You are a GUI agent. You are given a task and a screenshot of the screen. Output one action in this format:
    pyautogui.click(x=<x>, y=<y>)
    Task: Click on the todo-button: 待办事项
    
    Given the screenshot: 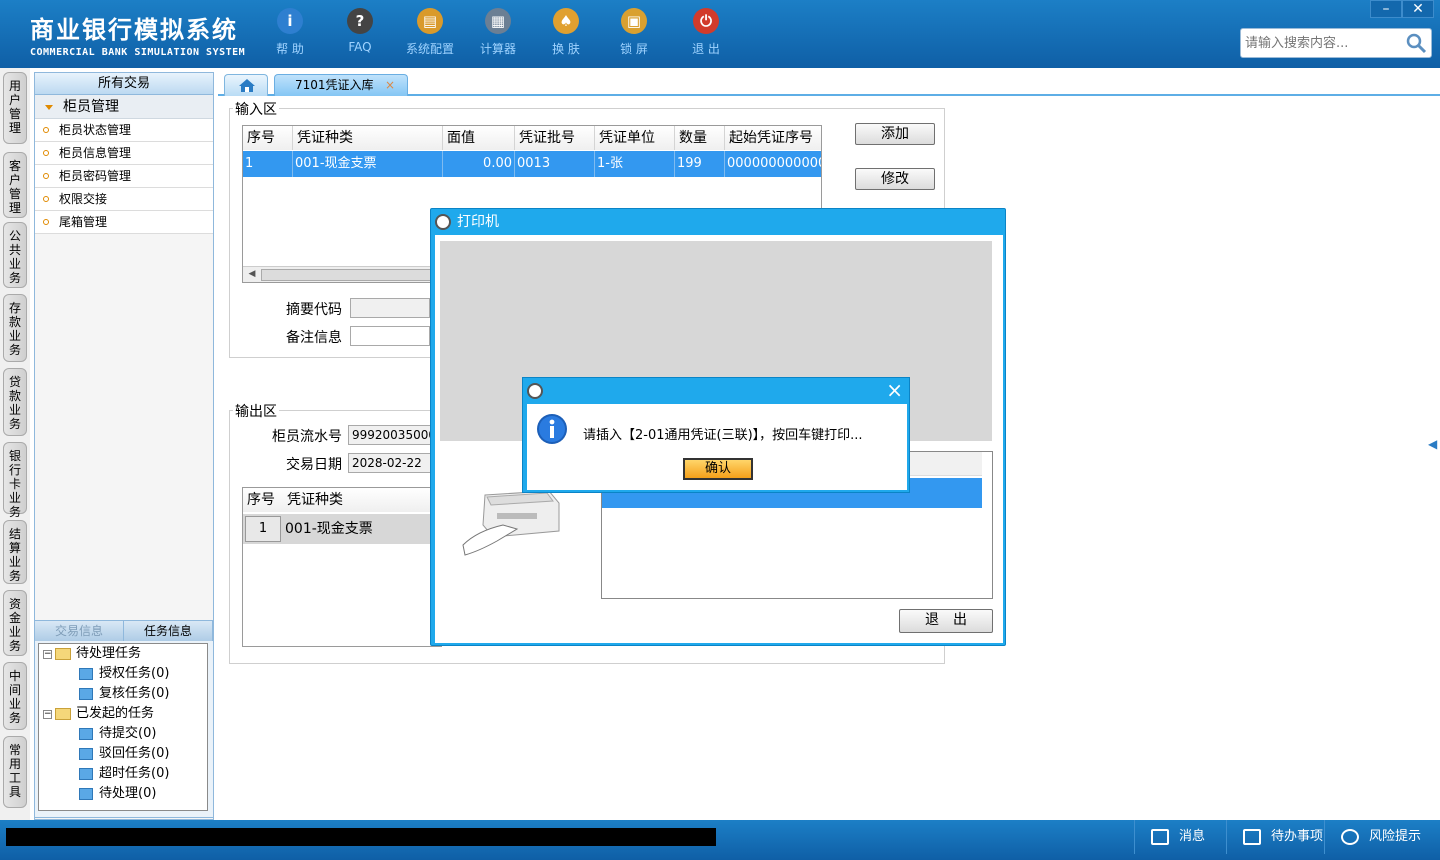 What is the action you would take?
    pyautogui.click(x=1275, y=837)
    